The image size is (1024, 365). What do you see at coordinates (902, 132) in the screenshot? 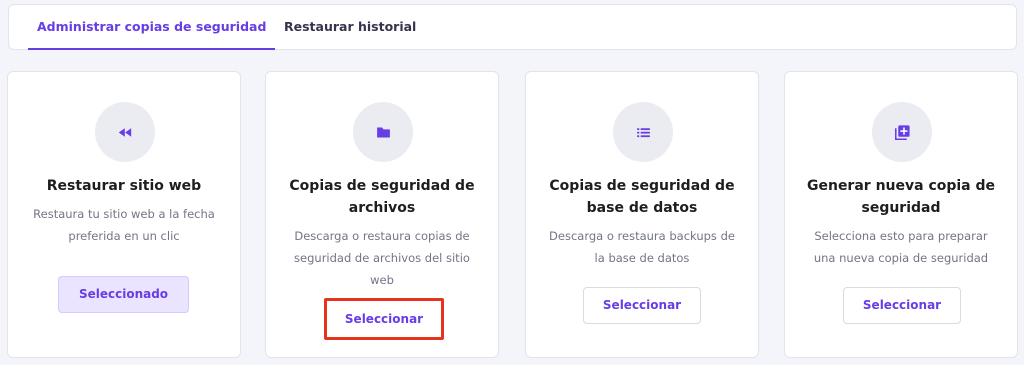
I see `add-copy-icon` at bounding box center [902, 132].